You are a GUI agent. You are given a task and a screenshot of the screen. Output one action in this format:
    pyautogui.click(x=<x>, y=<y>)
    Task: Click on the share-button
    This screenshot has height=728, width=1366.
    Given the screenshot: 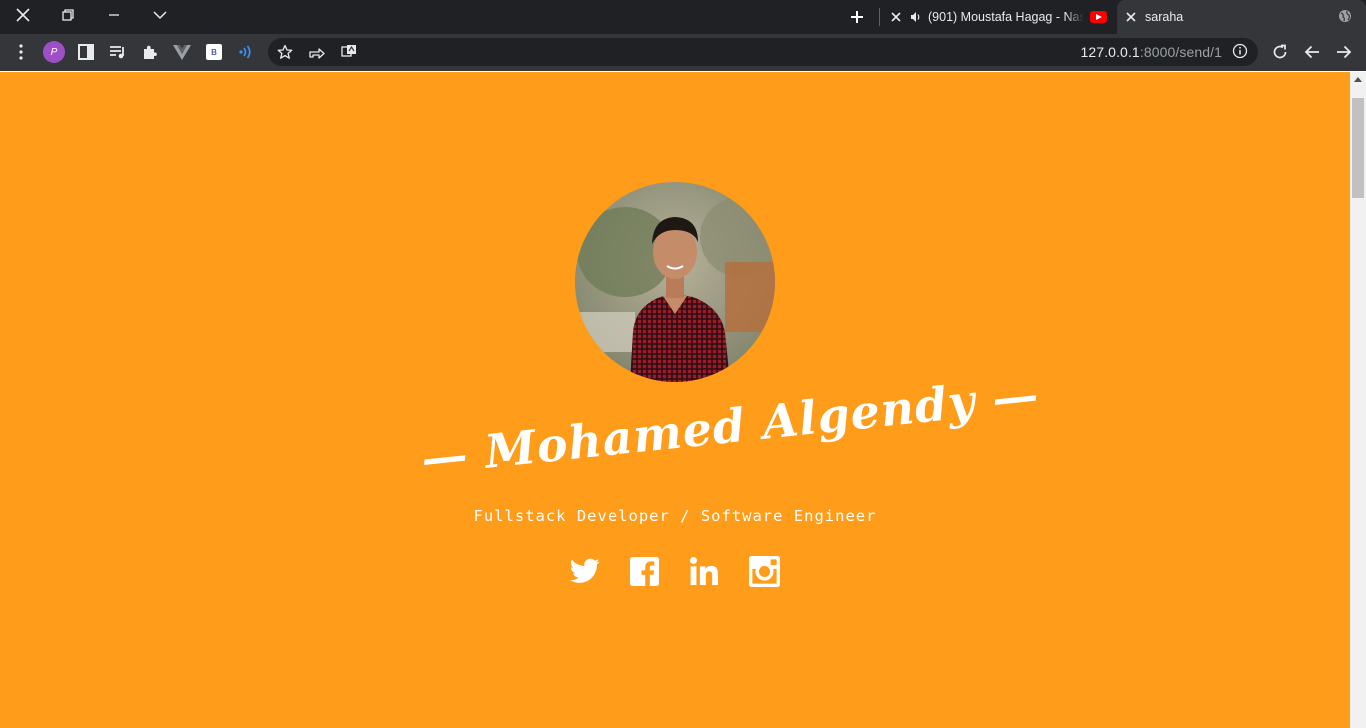 What is the action you would take?
    pyautogui.click(x=317, y=52)
    